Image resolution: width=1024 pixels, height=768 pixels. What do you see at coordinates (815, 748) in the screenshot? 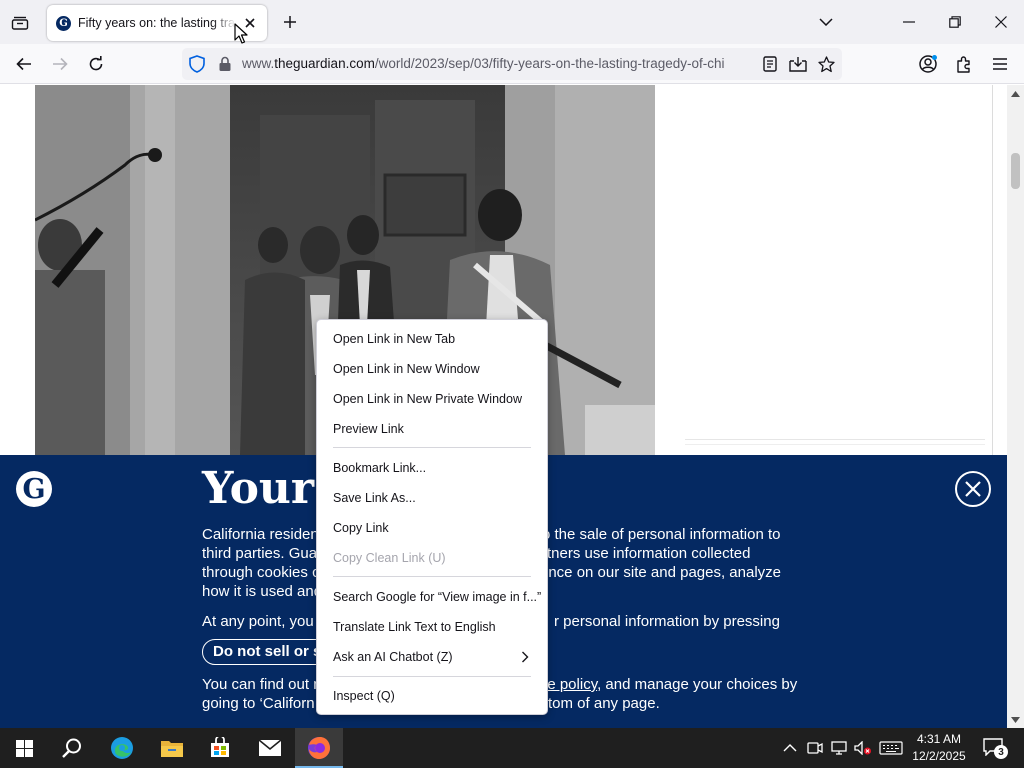
I see `meet-now-icon` at bounding box center [815, 748].